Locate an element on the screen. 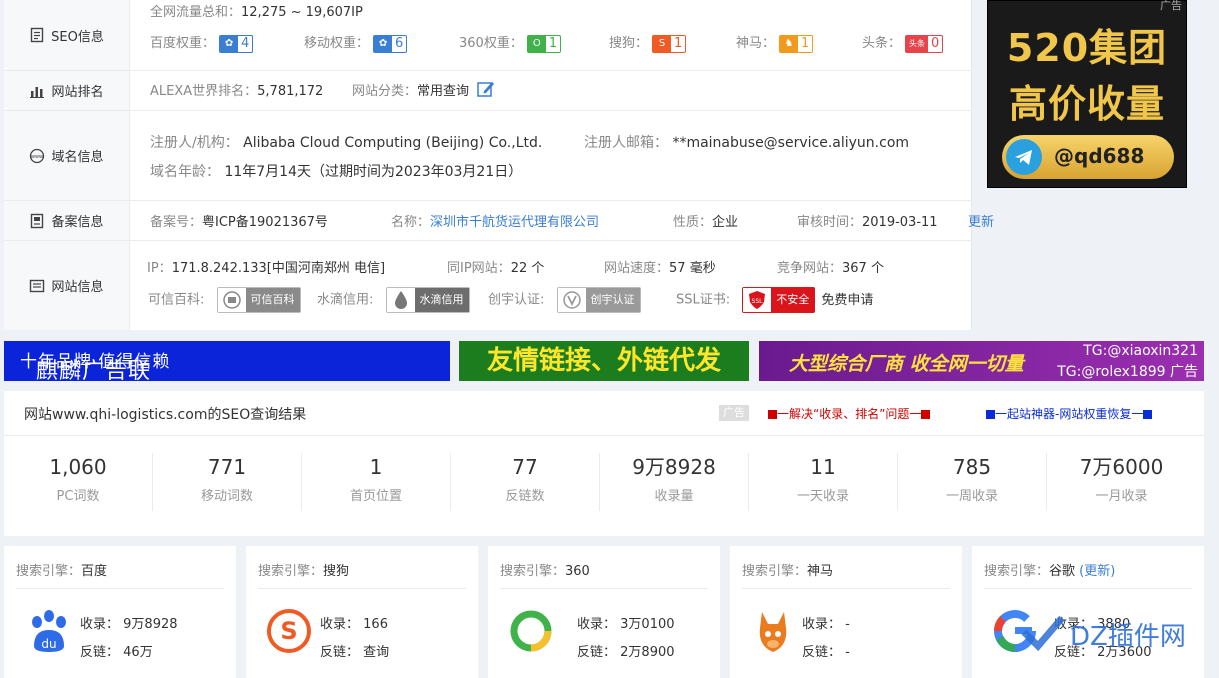 Image resolution: width=1219 pixels, height=678 pixels. indexed-label: 收录： is located at coordinates (597, 624).